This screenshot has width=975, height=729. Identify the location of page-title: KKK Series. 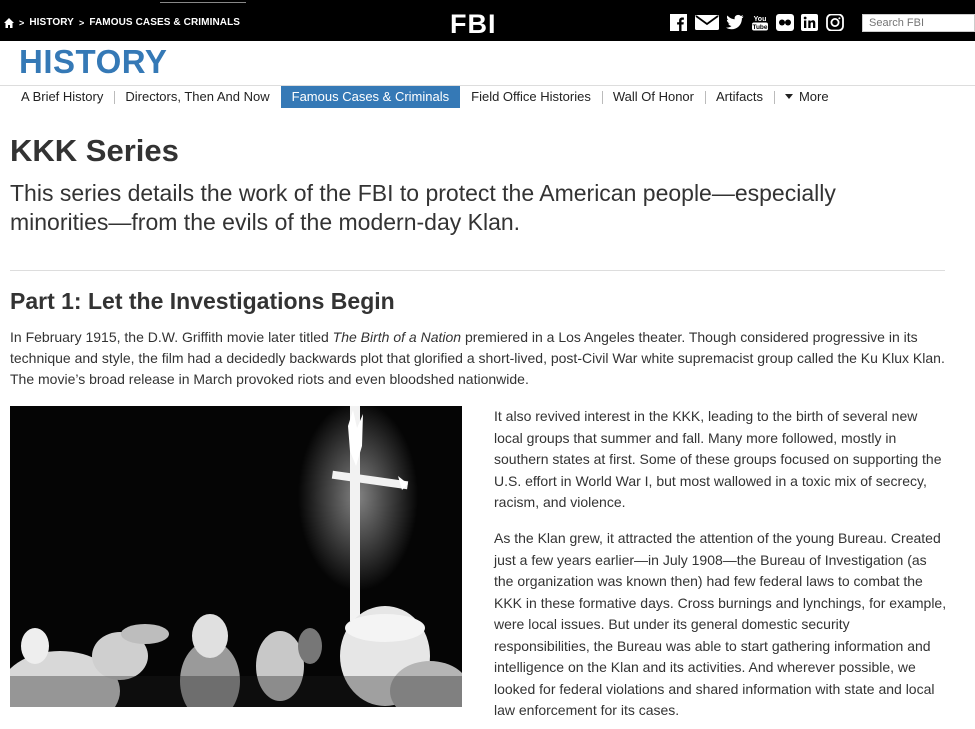
(94, 150).